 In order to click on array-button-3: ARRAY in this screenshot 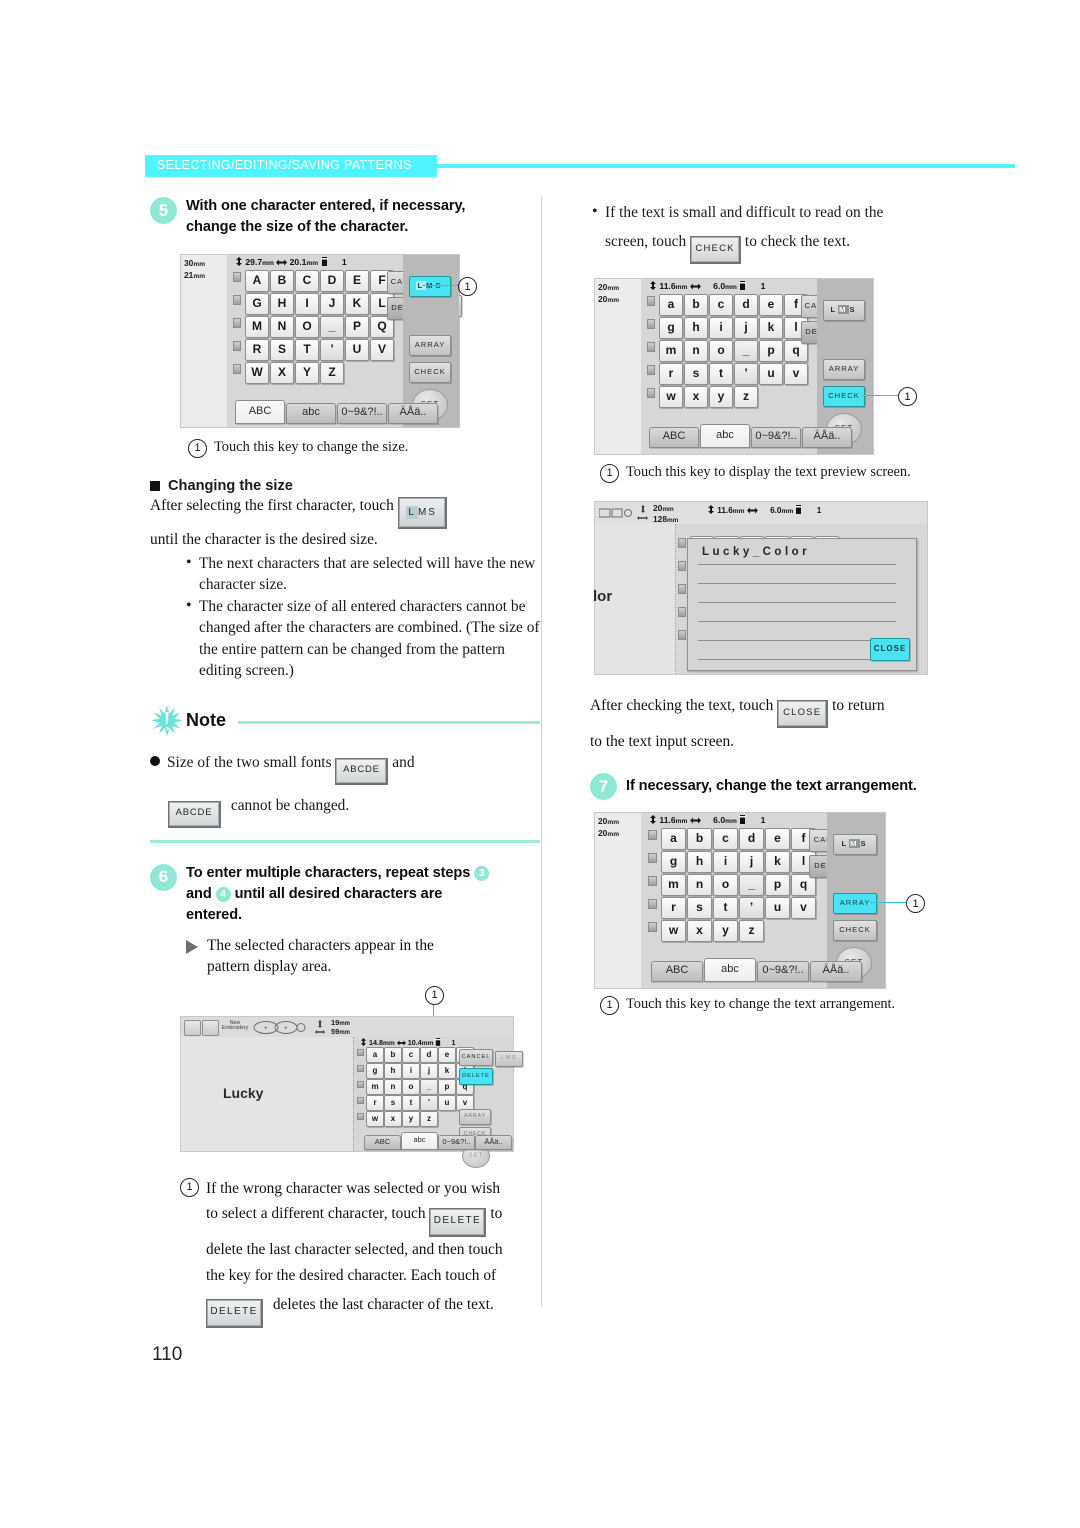, I will do `click(844, 369)`.